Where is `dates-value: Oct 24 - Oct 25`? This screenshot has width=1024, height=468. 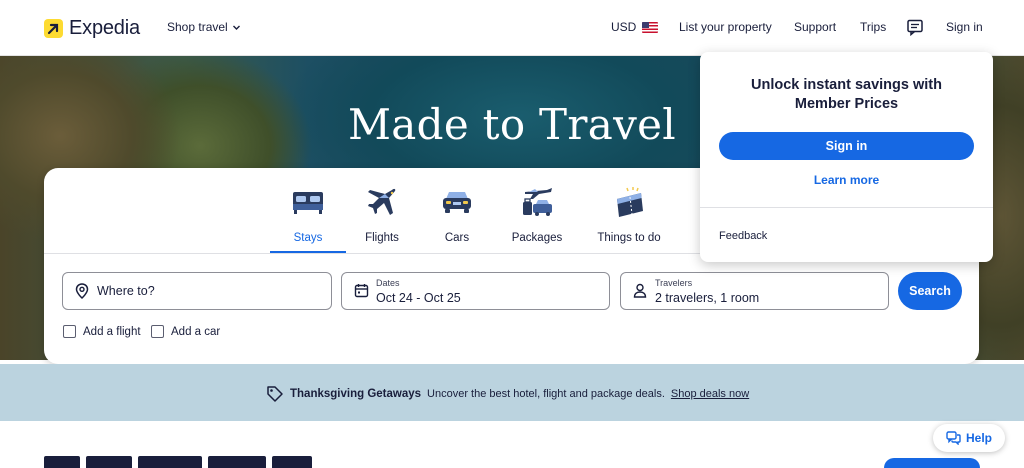
dates-value: Oct 24 - Oct 25 is located at coordinates (418, 298).